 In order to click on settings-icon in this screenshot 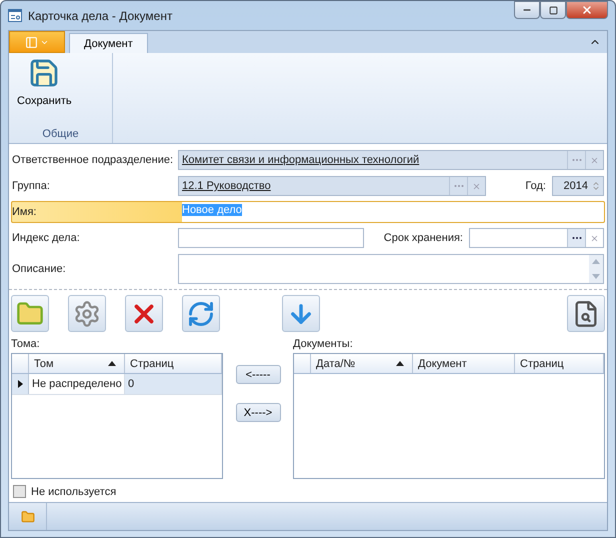, I will do `click(87, 314)`.